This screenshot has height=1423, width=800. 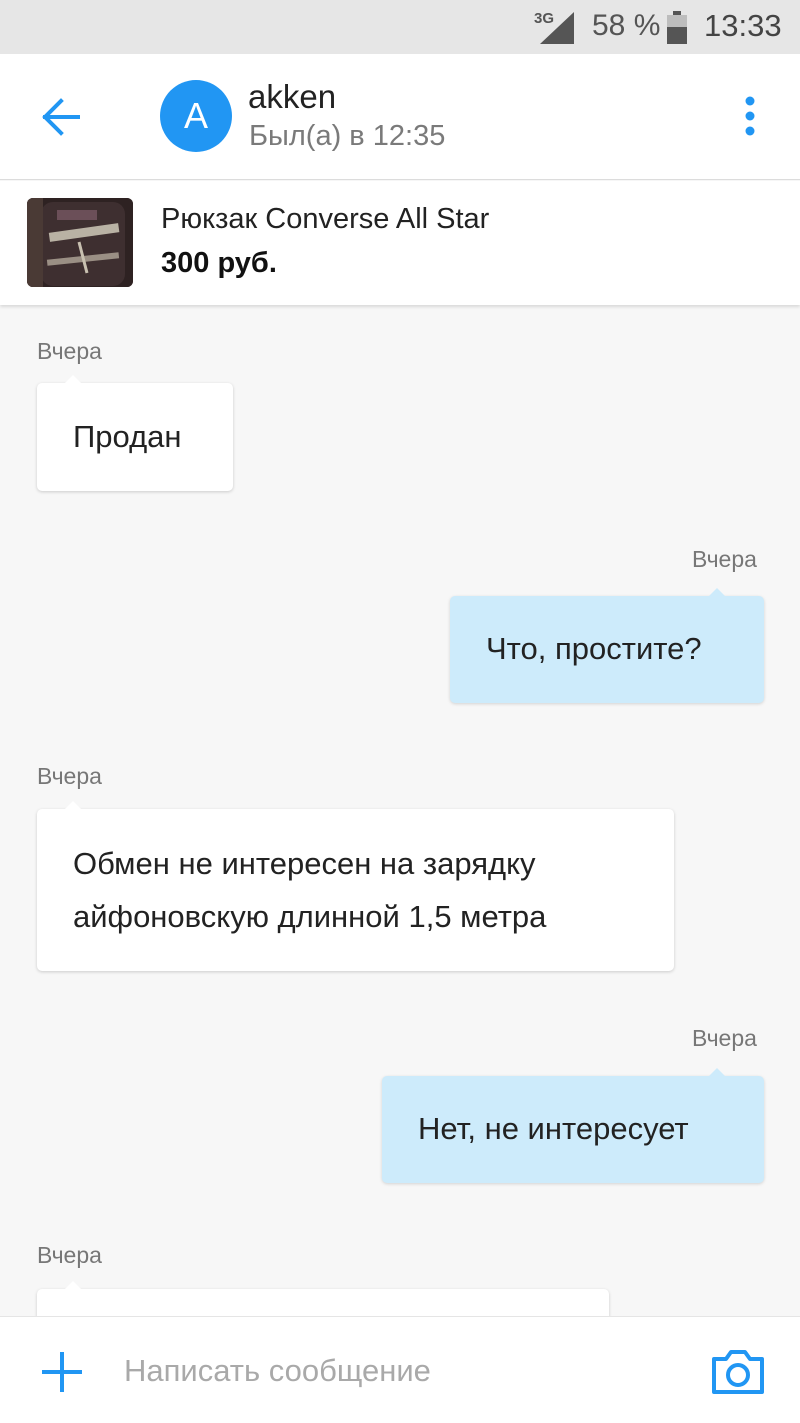 I want to click on chat-header: A akken Был(а) в 12:35, so click(x=400, y=117).